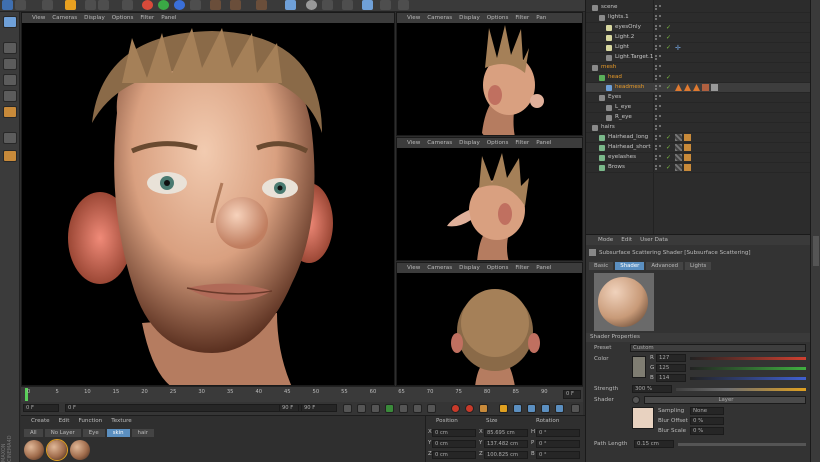  I want to click on object-row: hairs, so click(698, 128).